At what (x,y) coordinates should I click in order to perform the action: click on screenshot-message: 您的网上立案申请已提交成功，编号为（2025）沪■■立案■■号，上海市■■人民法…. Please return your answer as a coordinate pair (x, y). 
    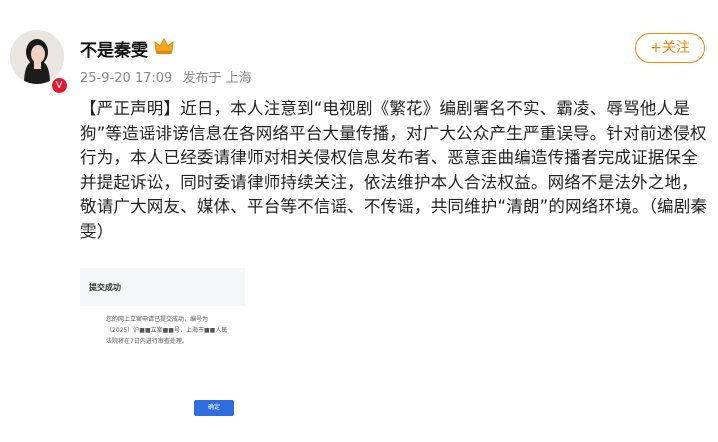
    Looking at the image, I should click on (167, 330).